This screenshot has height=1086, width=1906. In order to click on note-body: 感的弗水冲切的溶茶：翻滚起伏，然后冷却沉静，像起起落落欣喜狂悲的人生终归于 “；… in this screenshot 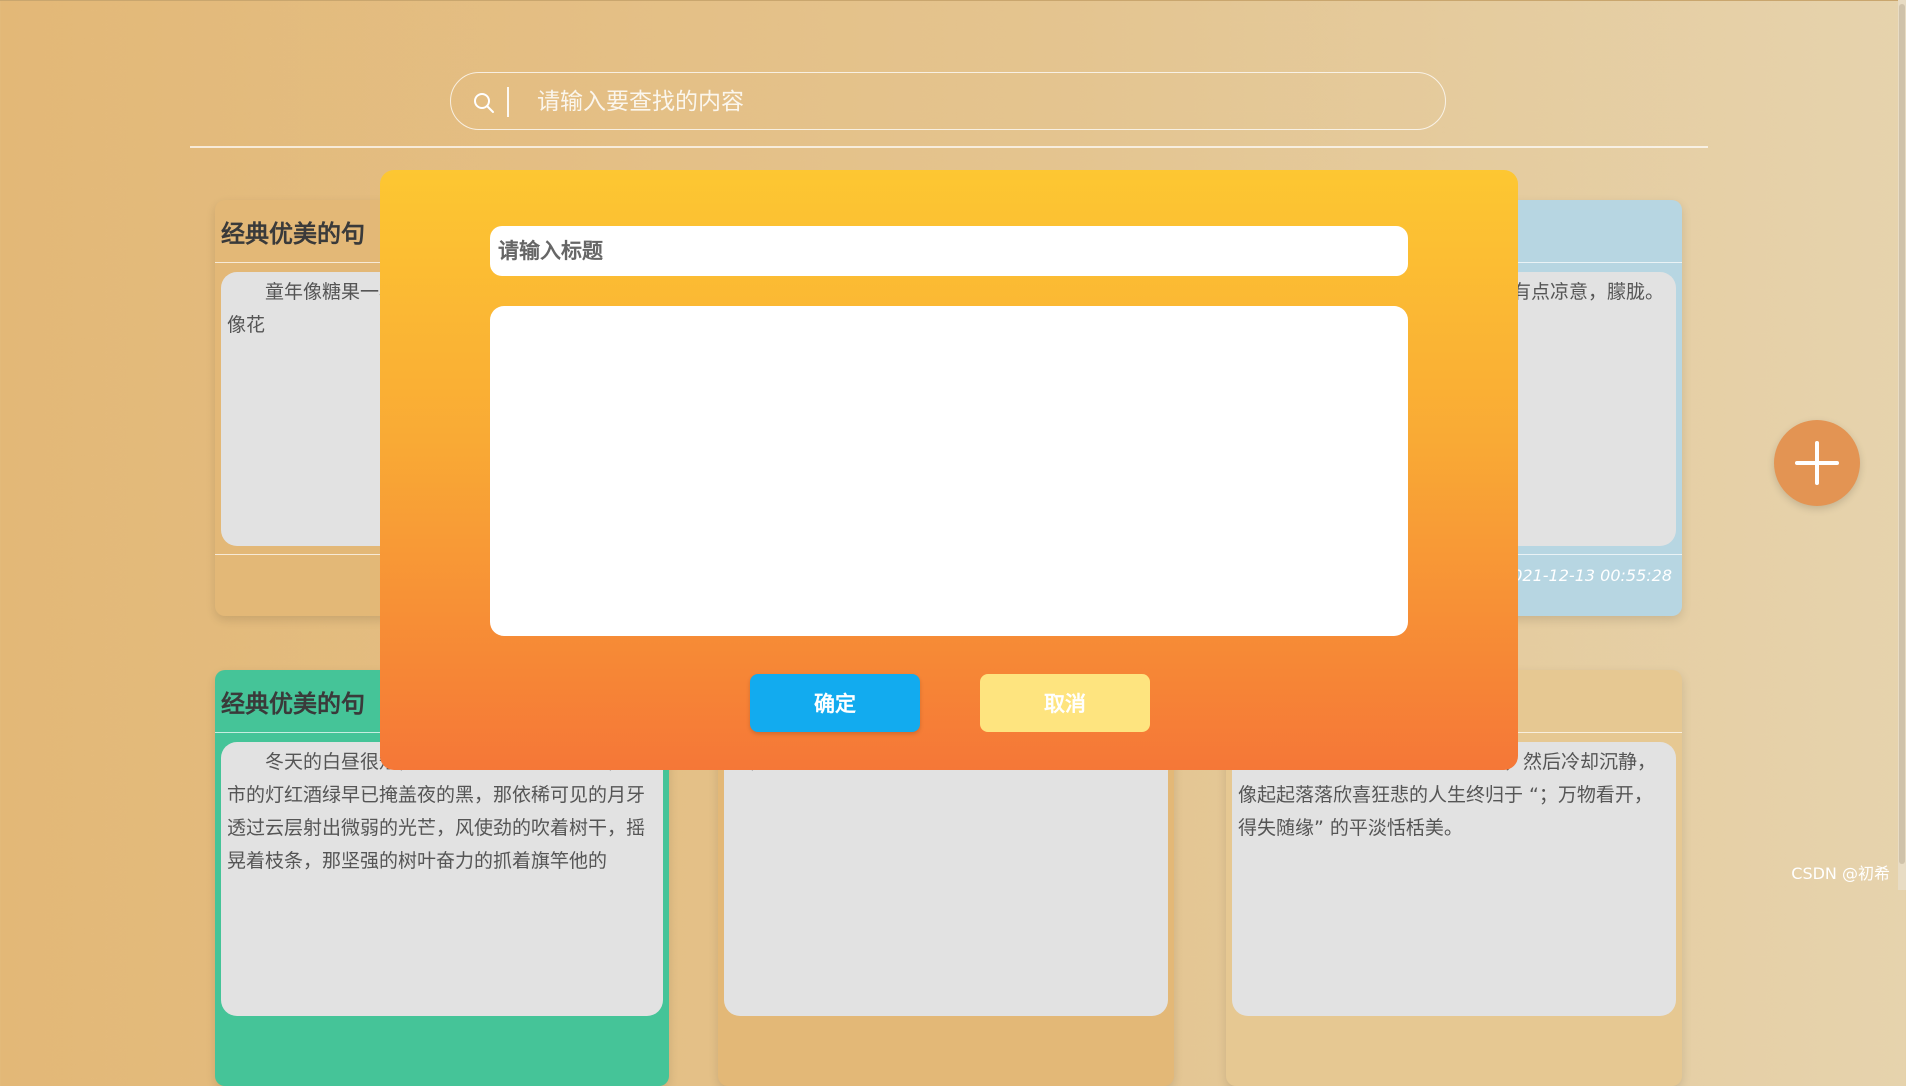, I will do `click(1454, 879)`.